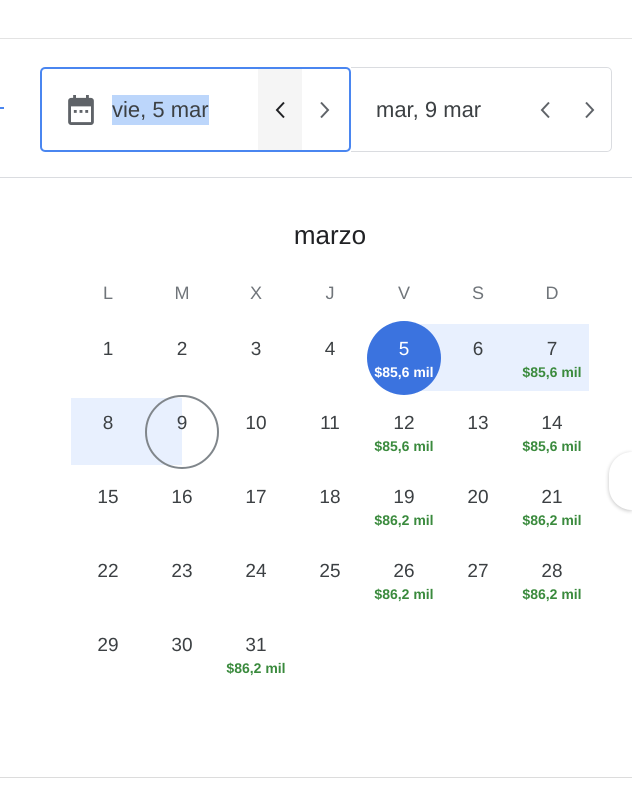 The width and height of the screenshot is (632, 800). Describe the element at coordinates (108, 506) in the screenshot. I see `calendar-day: 15` at that location.